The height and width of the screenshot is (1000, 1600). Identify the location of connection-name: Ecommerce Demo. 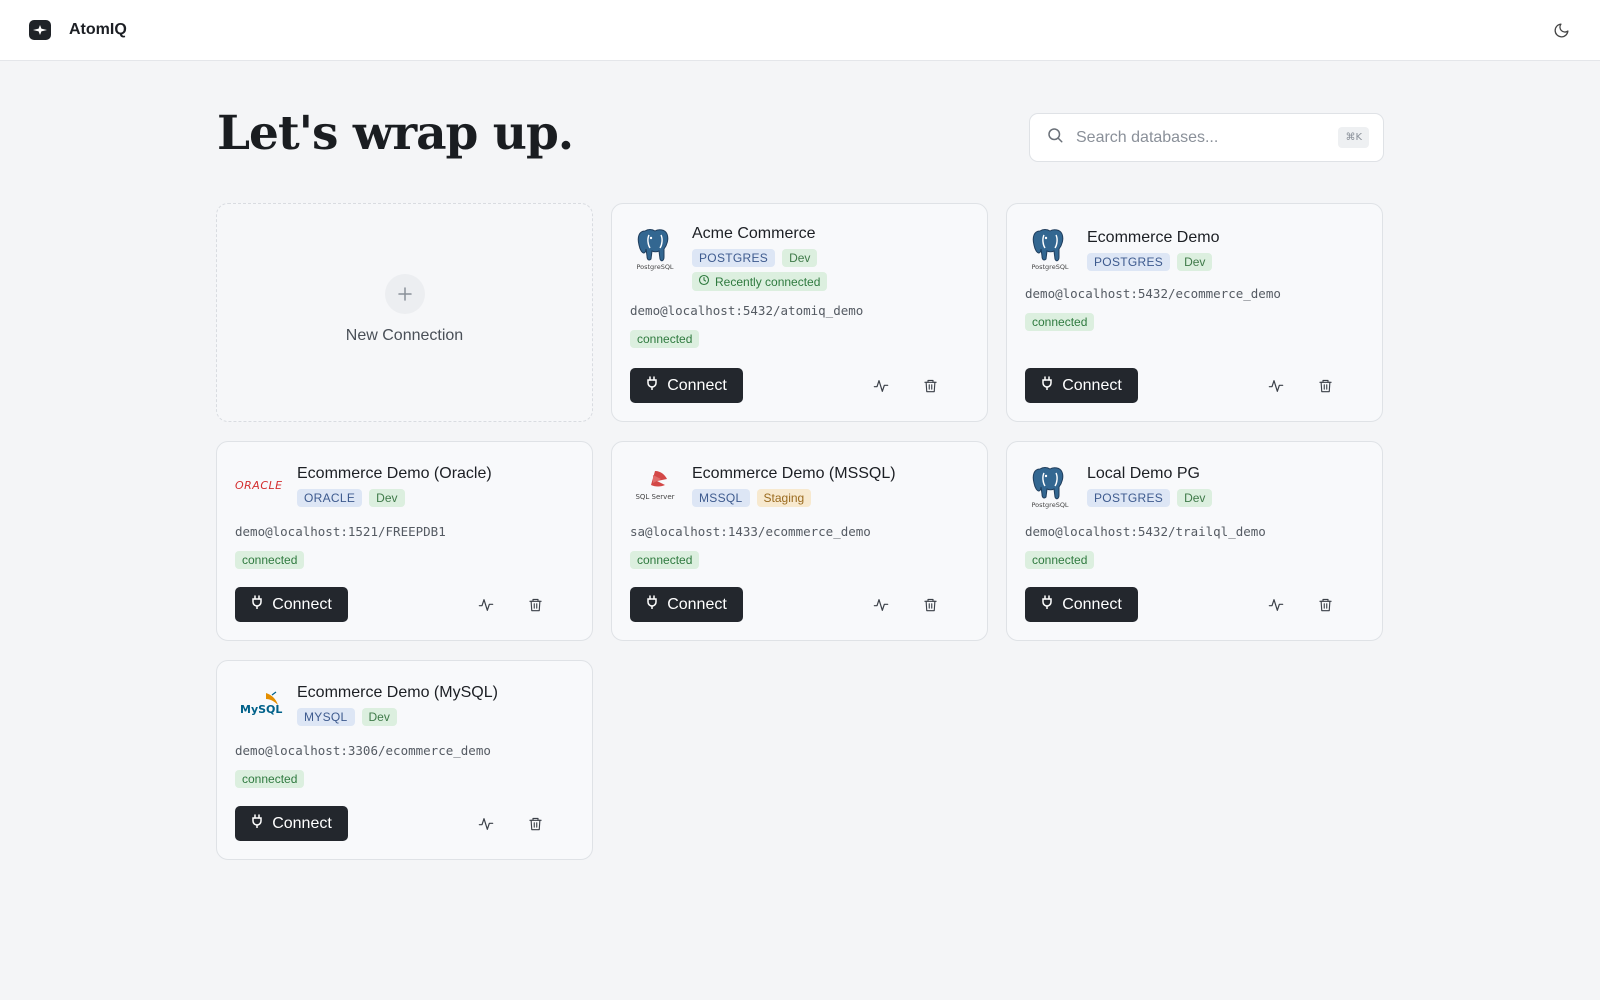
(1153, 237).